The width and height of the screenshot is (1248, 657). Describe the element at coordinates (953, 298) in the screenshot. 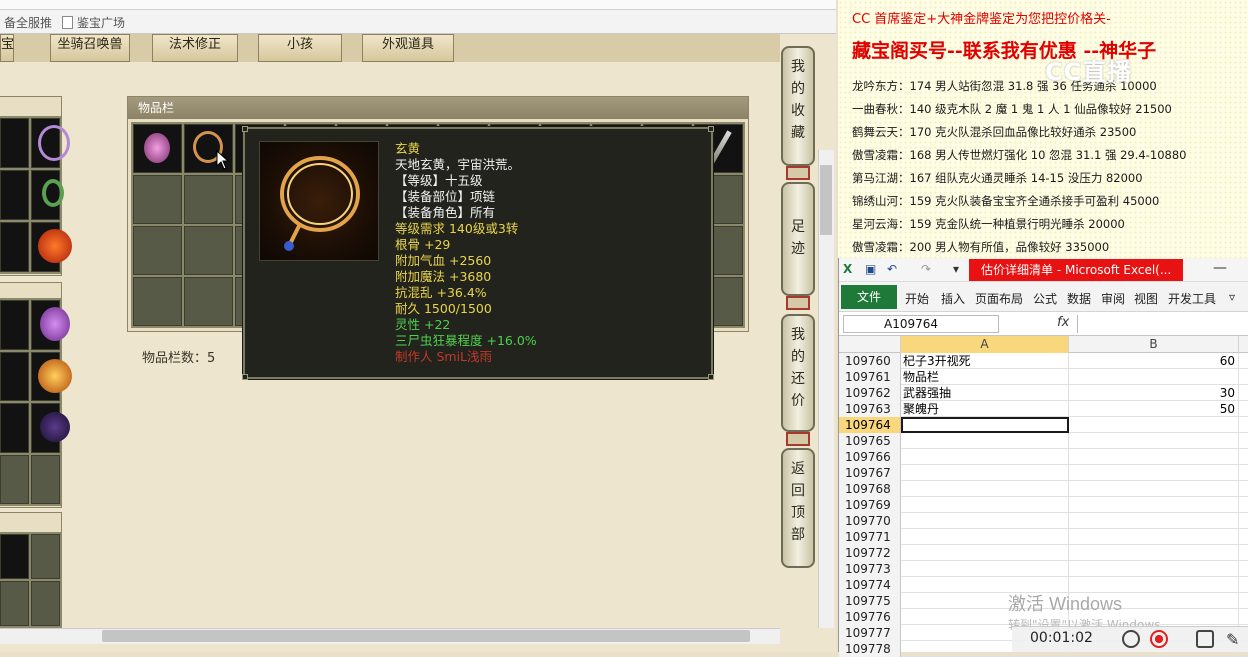

I see `tab-insert: 插入` at that location.